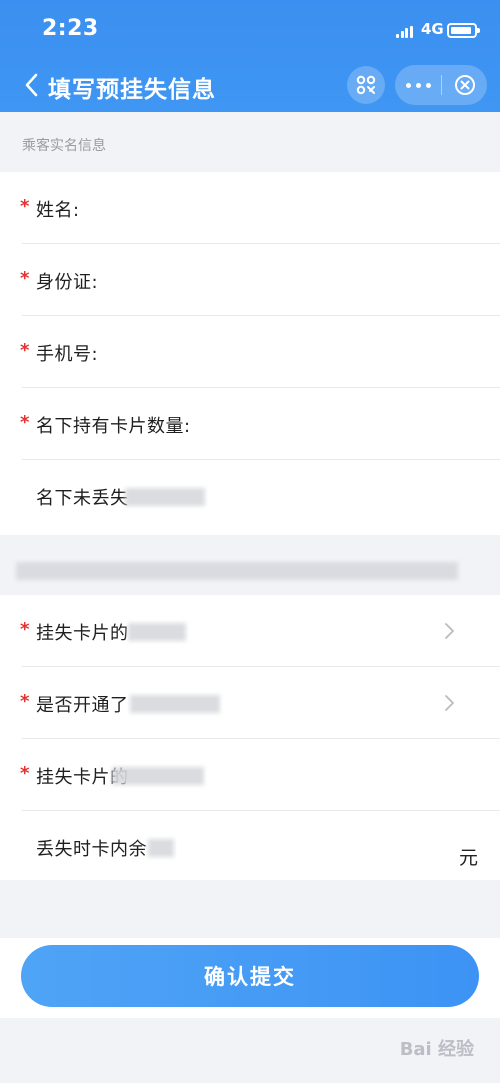  What do you see at coordinates (70, 28) in the screenshot?
I see `status-time: 2:23` at bounding box center [70, 28].